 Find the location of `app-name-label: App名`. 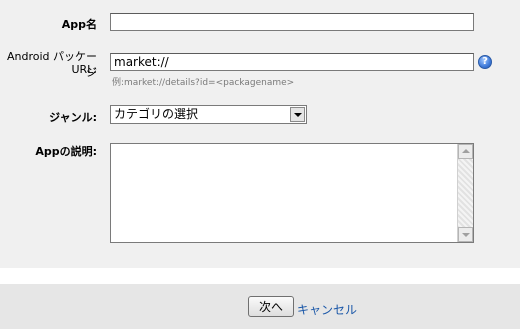

app-name-label: App名 is located at coordinates (79, 24).